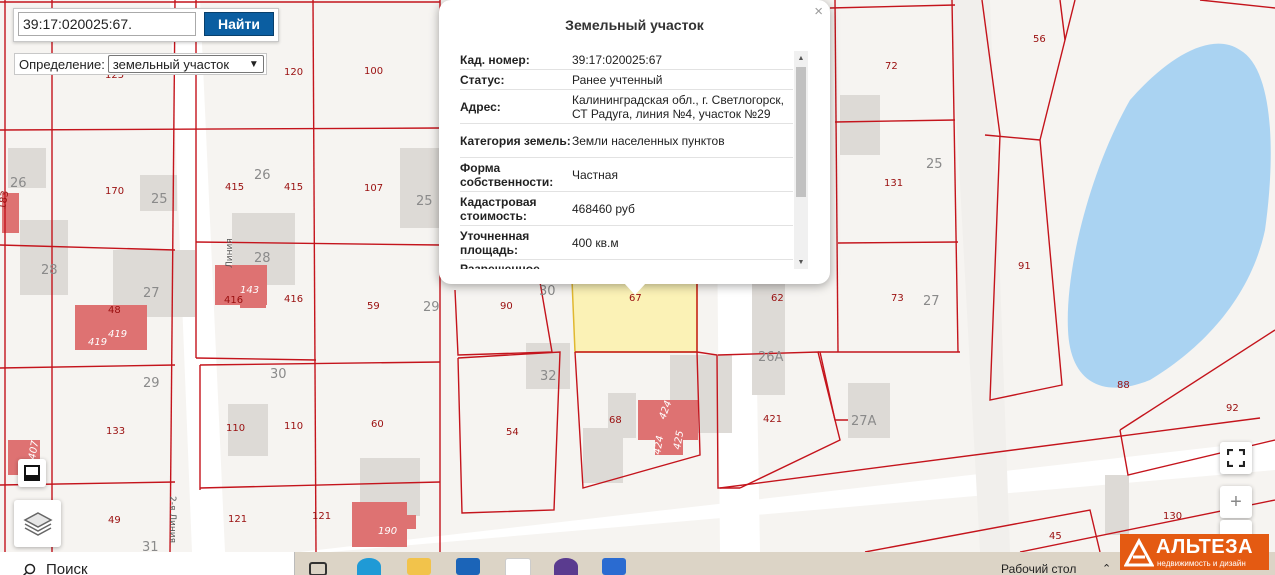 Image resolution: width=1275 pixels, height=575 pixels. I want to click on plot-number: 60, so click(377, 424).